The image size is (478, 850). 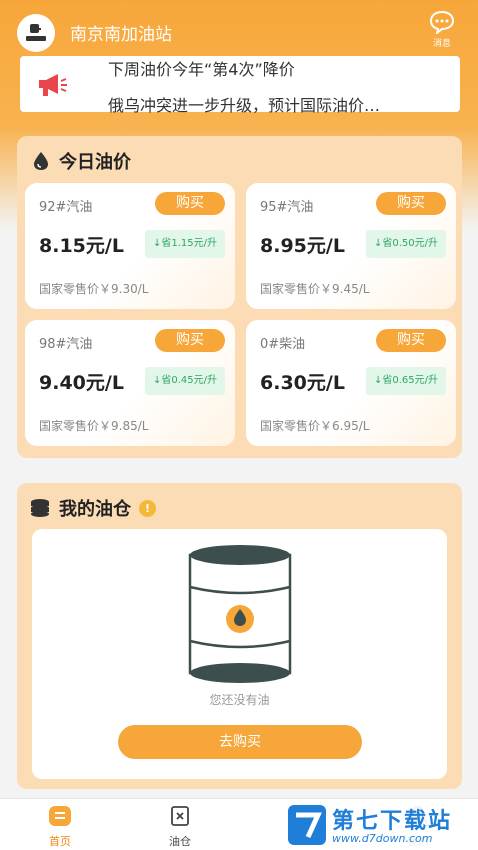 I want to click on fuel-price: 8.15元/L, so click(x=81, y=246).